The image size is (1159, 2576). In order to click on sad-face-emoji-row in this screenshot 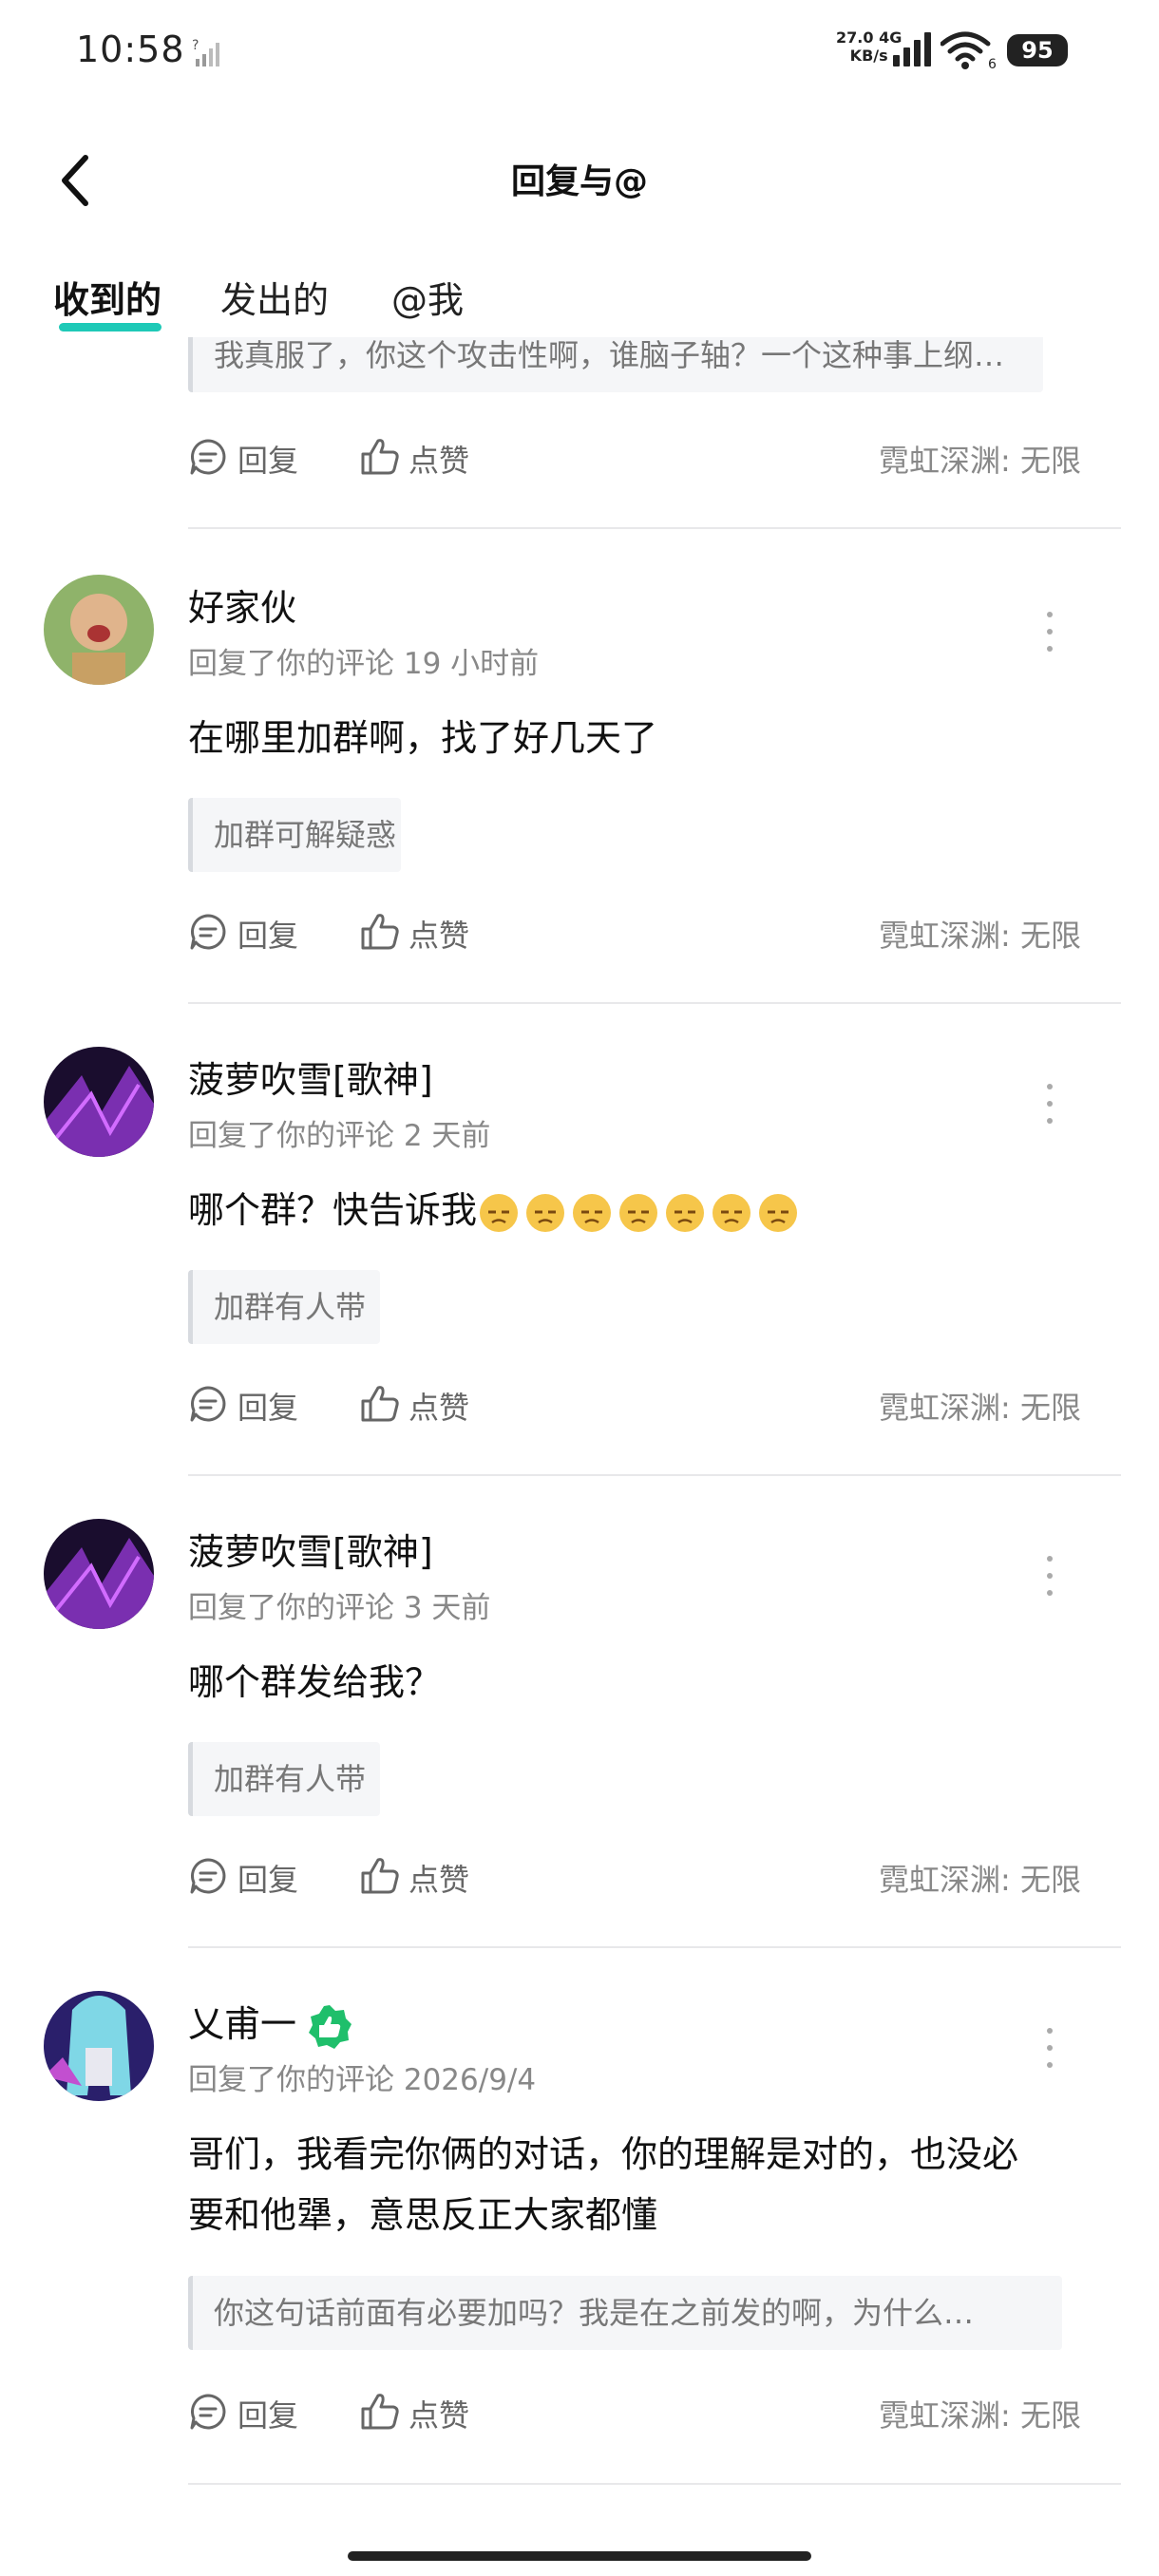, I will do `click(639, 1212)`.